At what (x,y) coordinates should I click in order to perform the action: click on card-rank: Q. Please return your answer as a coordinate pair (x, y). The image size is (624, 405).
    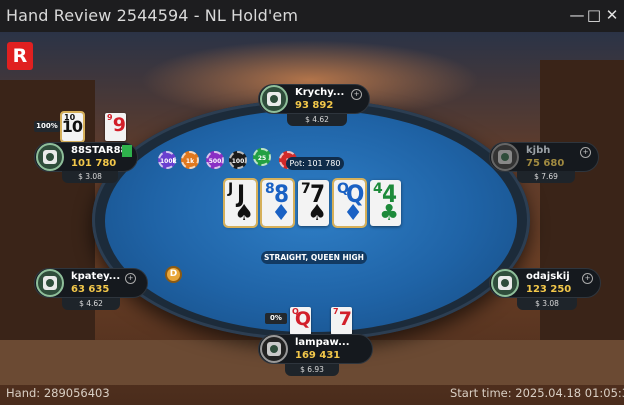
    Looking at the image, I should click on (302, 319).